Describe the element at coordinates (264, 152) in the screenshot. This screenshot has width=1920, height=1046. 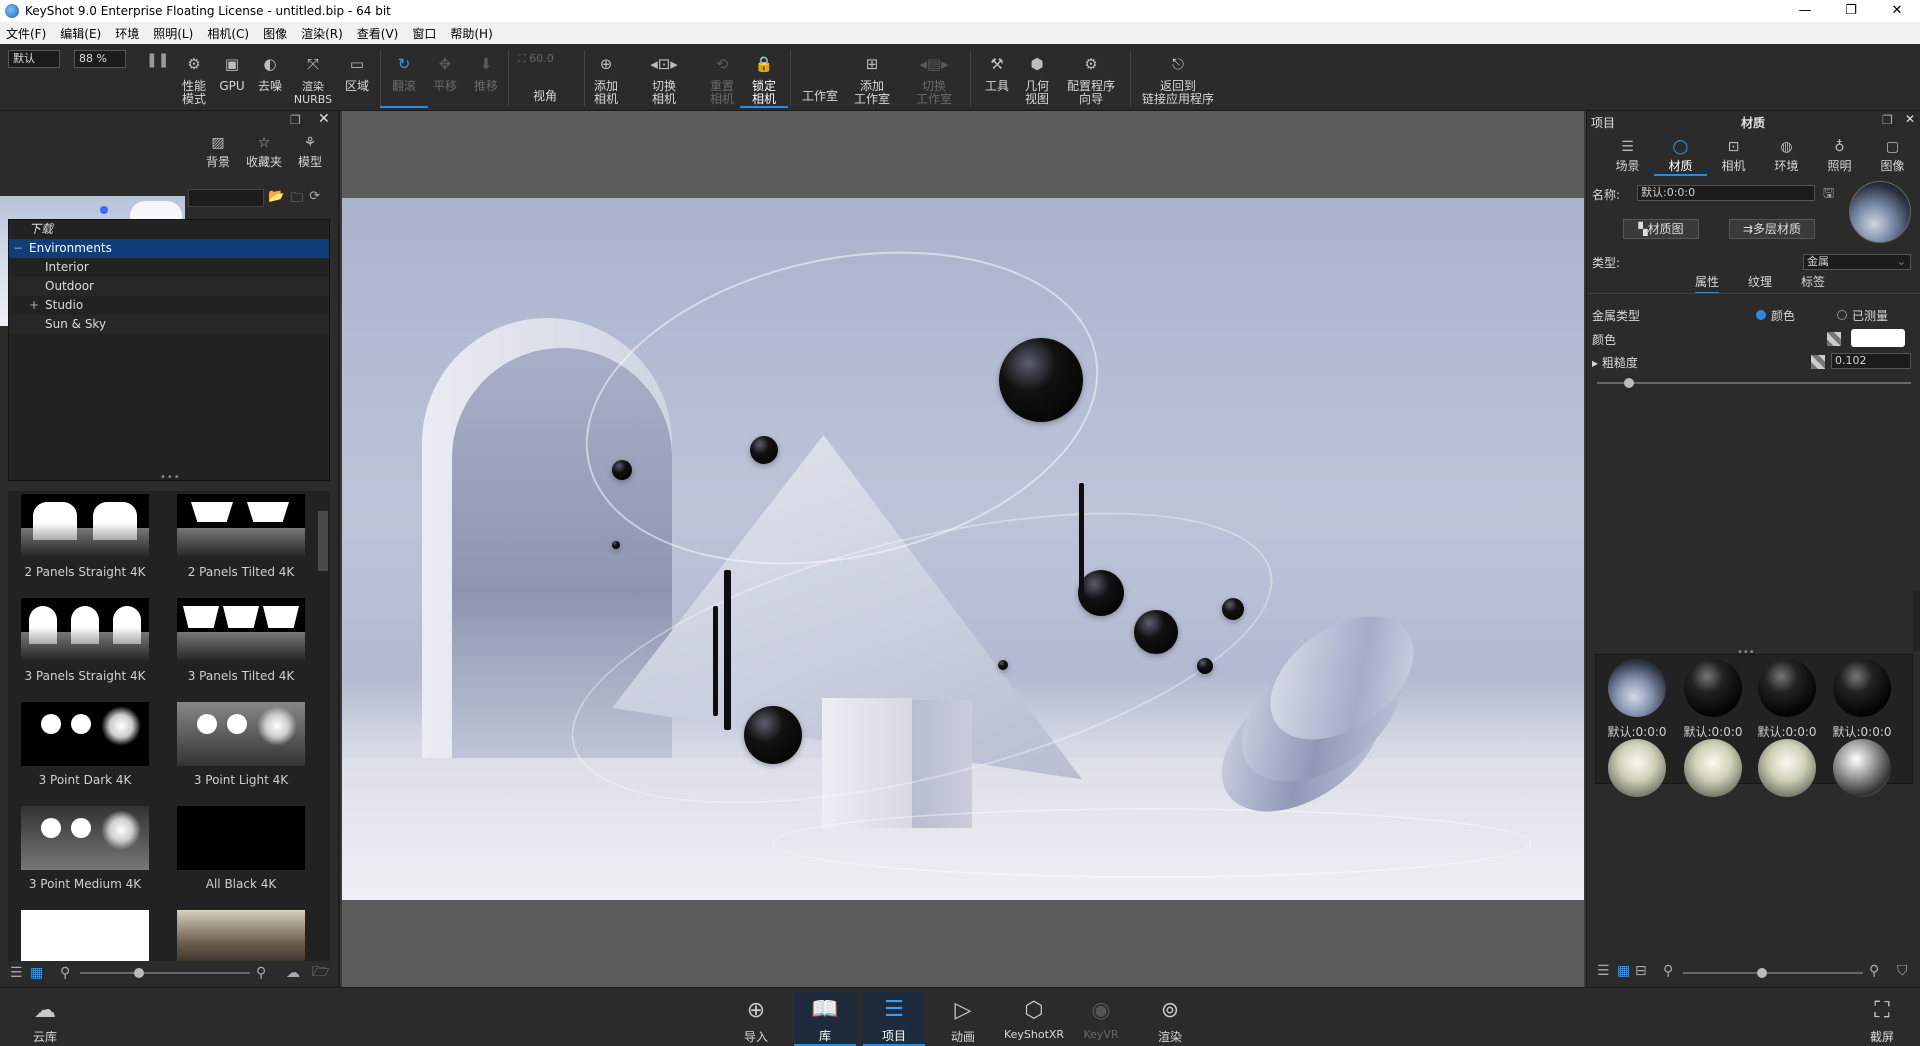
I see `tab-favorites: ☆ 收藏夹` at that location.